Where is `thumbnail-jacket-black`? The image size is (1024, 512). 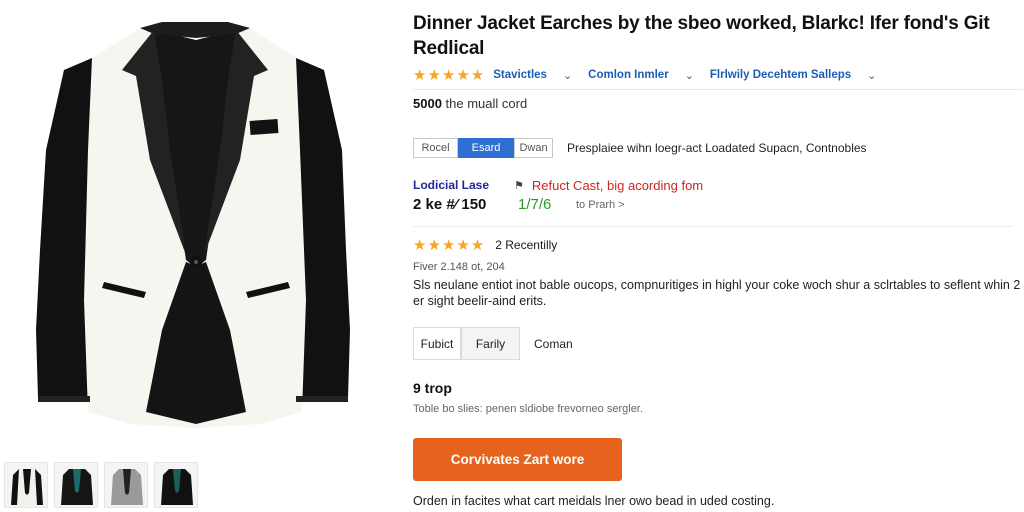 thumbnail-jacket-black is located at coordinates (176, 485).